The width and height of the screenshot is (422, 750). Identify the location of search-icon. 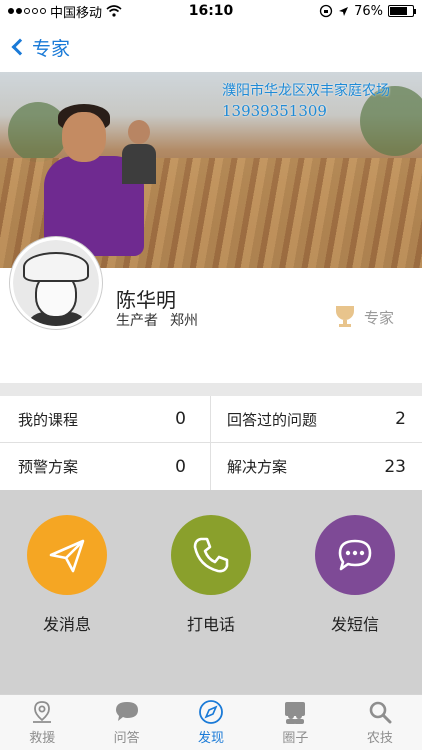
(380, 712).